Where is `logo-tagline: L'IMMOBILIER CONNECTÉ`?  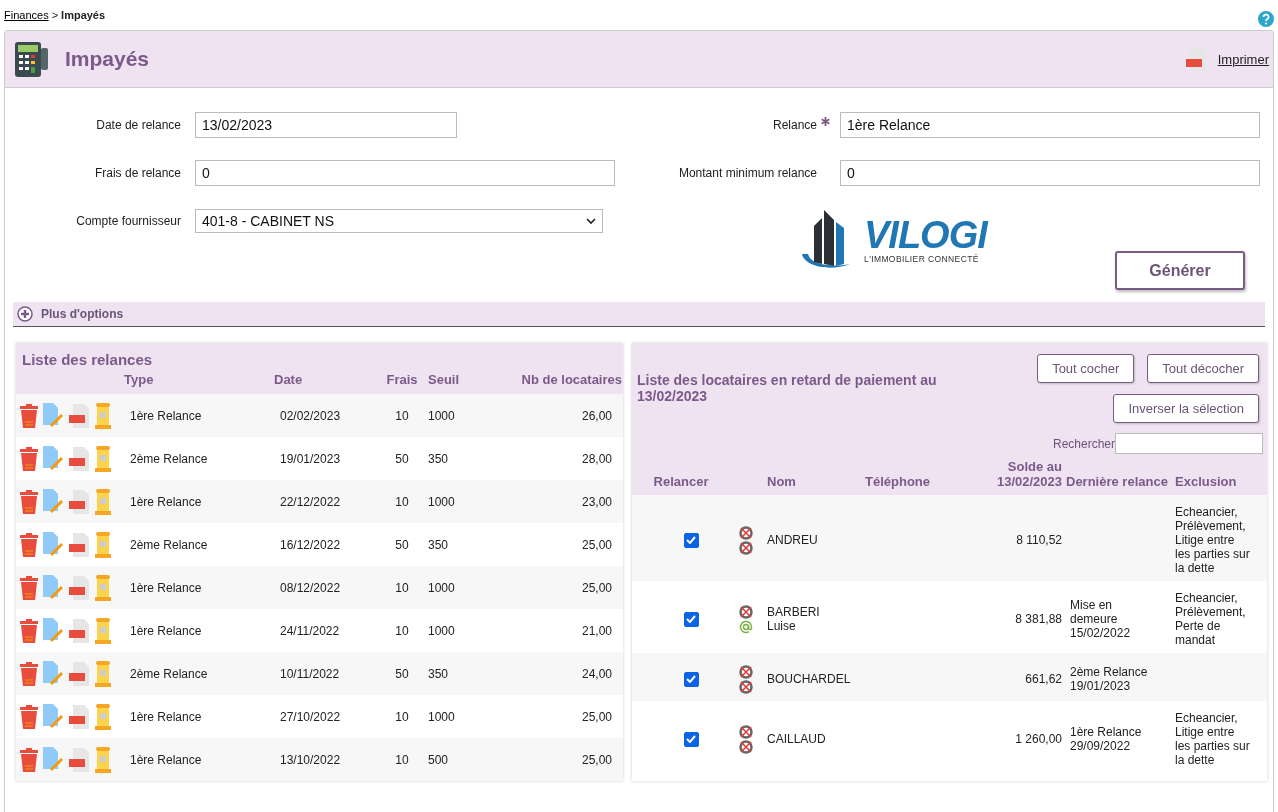
logo-tagline: L'IMMOBILIER CONNECTÉ is located at coordinates (922, 259).